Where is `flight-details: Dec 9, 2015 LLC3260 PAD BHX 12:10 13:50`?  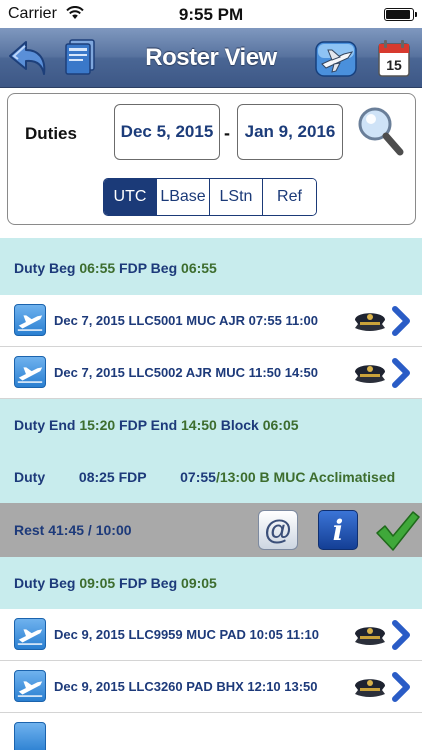
flight-details: Dec 9, 2015 LLC3260 PAD BHX 12:10 13:50 is located at coordinates (186, 686).